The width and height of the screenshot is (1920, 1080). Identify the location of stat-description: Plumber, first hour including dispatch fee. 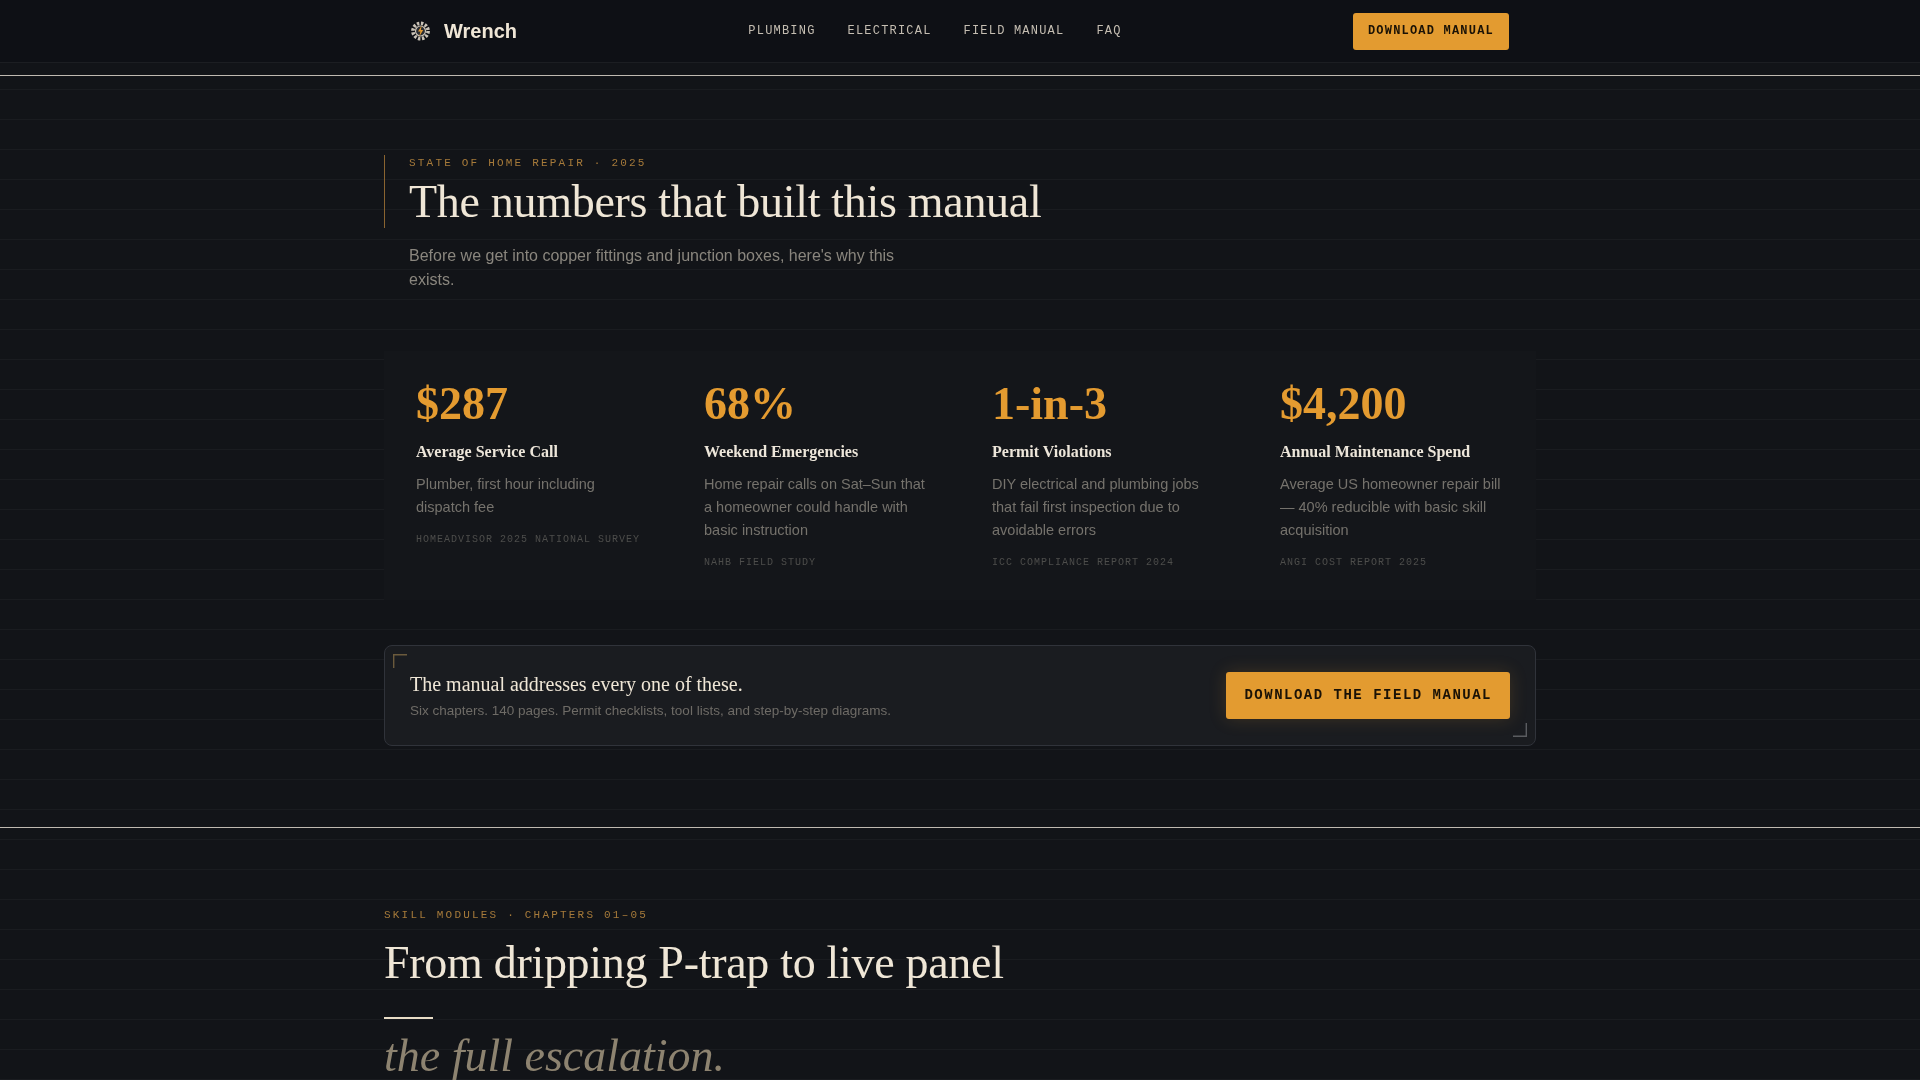
(506, 496).